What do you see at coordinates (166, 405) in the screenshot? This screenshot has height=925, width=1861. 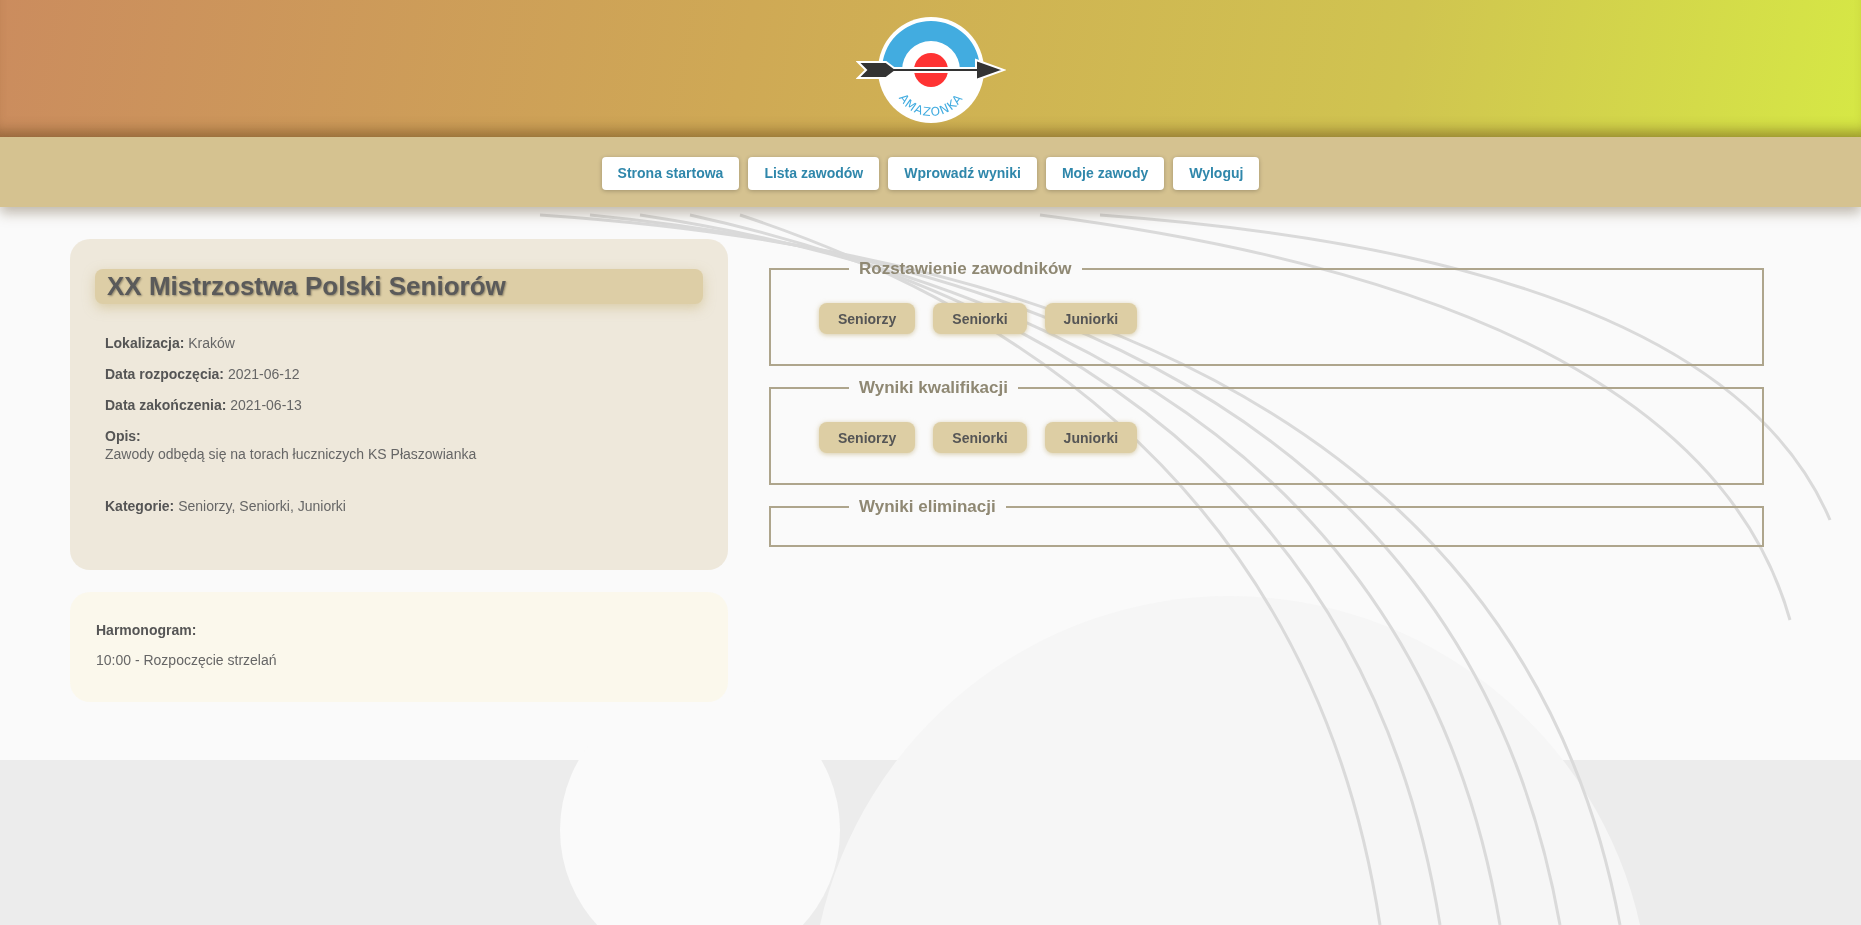 I see `field-label: Data zakończenia:` at bounding box center [166, 405].